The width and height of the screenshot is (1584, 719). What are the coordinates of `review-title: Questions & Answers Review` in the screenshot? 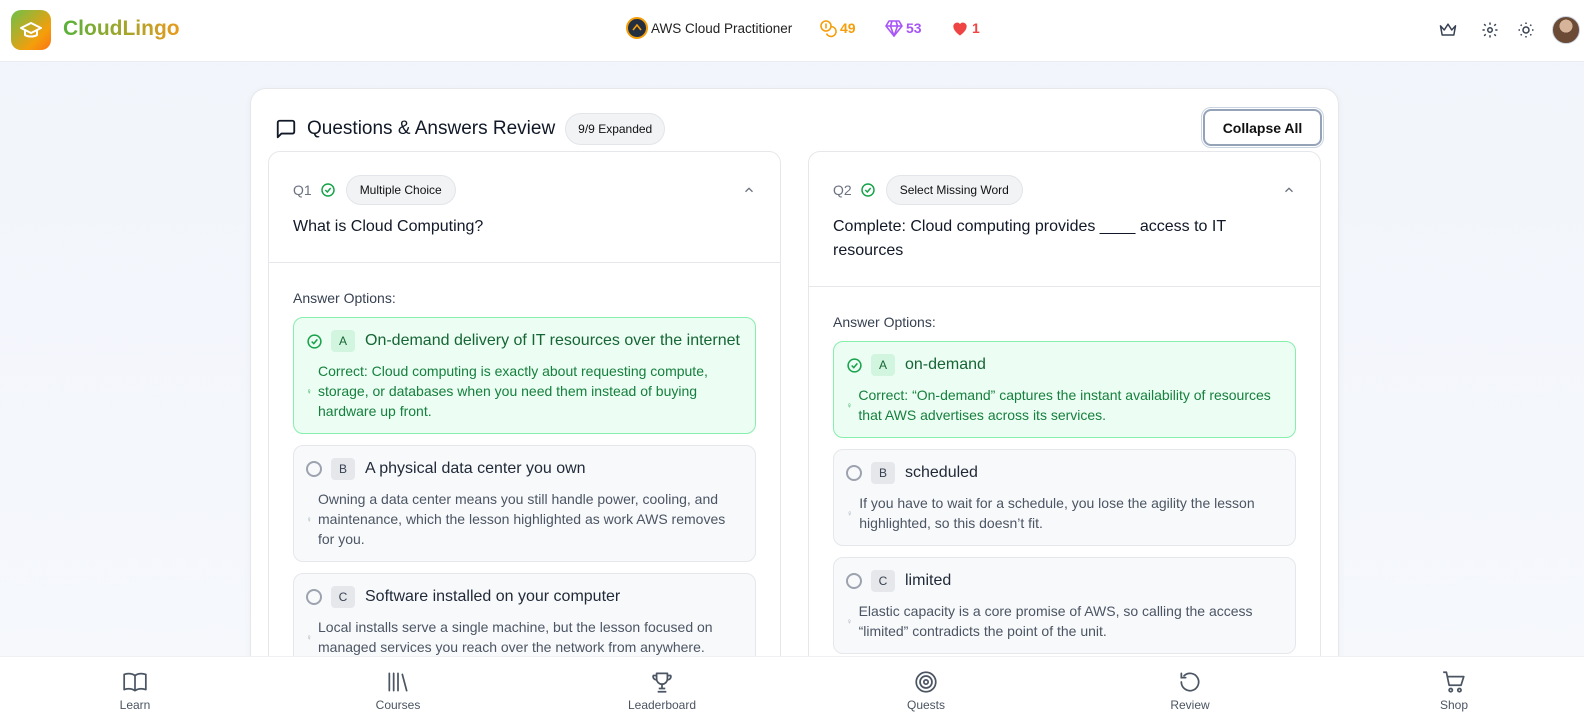 It's located at (431, 128).